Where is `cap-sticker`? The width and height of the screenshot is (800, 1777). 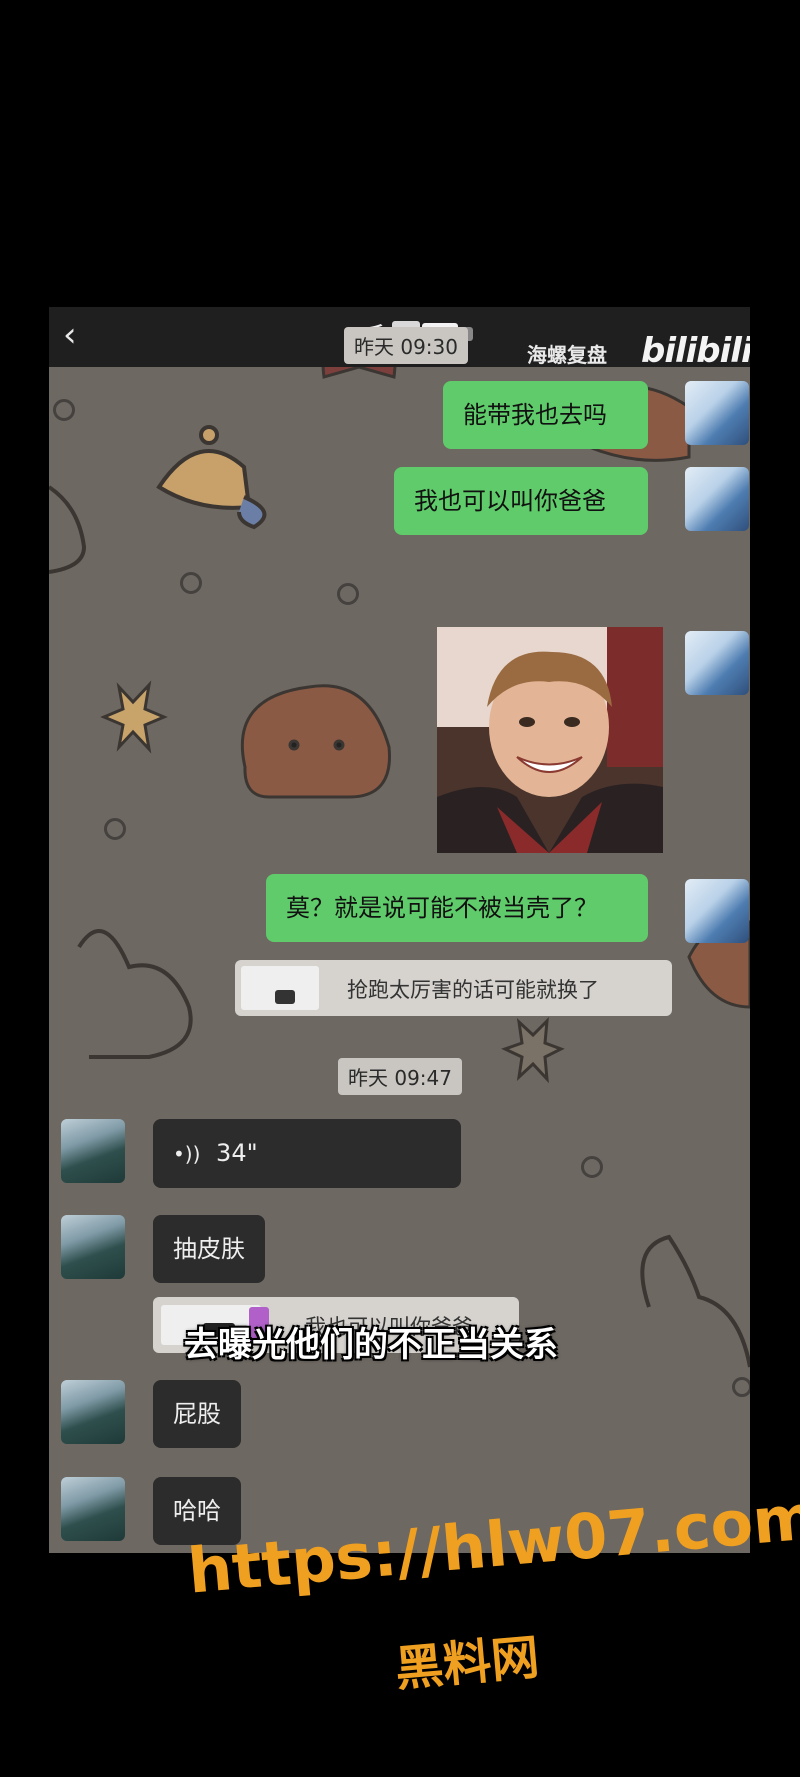
cap-sticker is located at coordinates (211, 477).